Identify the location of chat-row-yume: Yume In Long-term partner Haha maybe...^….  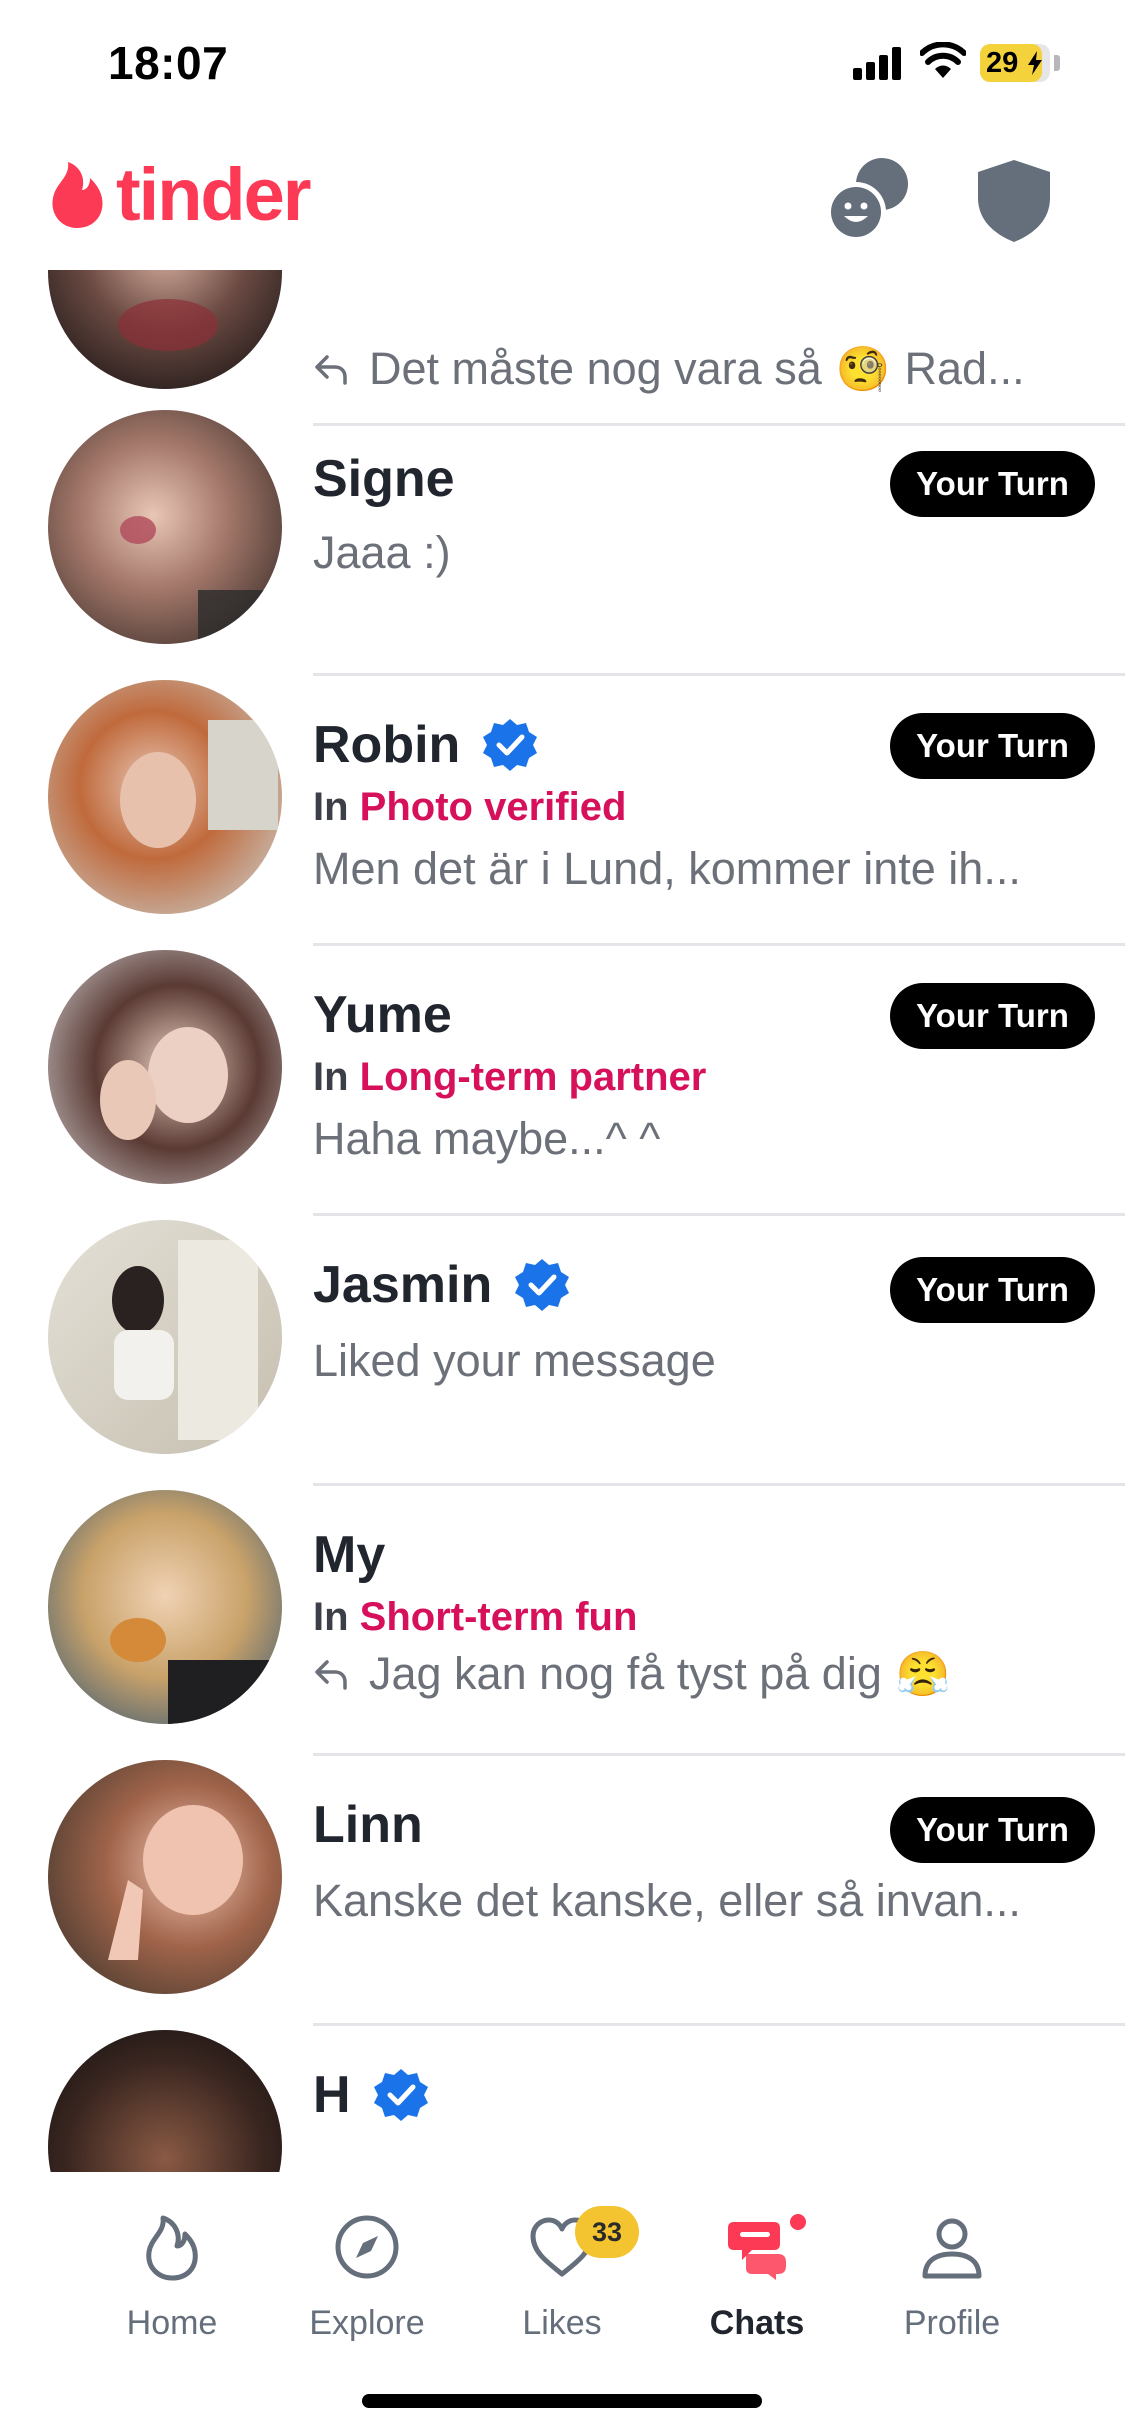
(562, 1080).